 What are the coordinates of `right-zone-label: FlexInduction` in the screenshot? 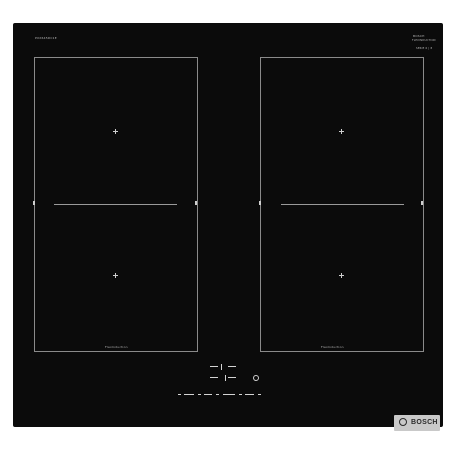 It's located at (332, 347).